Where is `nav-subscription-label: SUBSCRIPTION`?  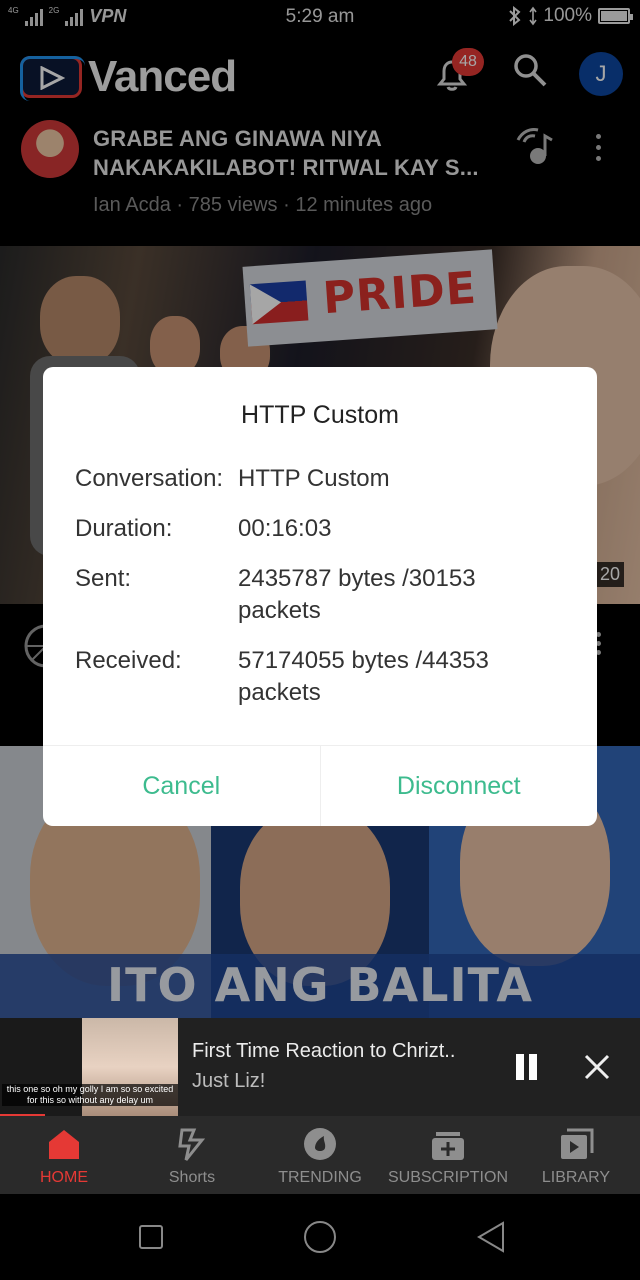 nav-subscription-label: SUBSCRIPTION is located at coordinates (447, 1177).